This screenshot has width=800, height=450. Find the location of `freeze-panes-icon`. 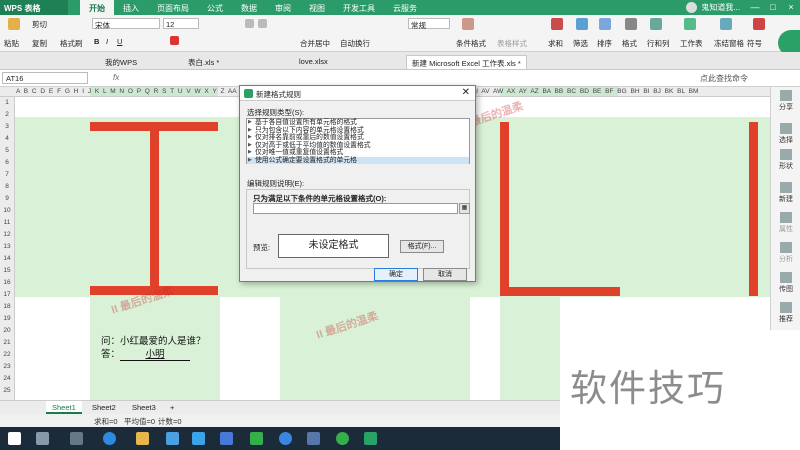

freeze-panes-icon is located at coordinates (726, 24).